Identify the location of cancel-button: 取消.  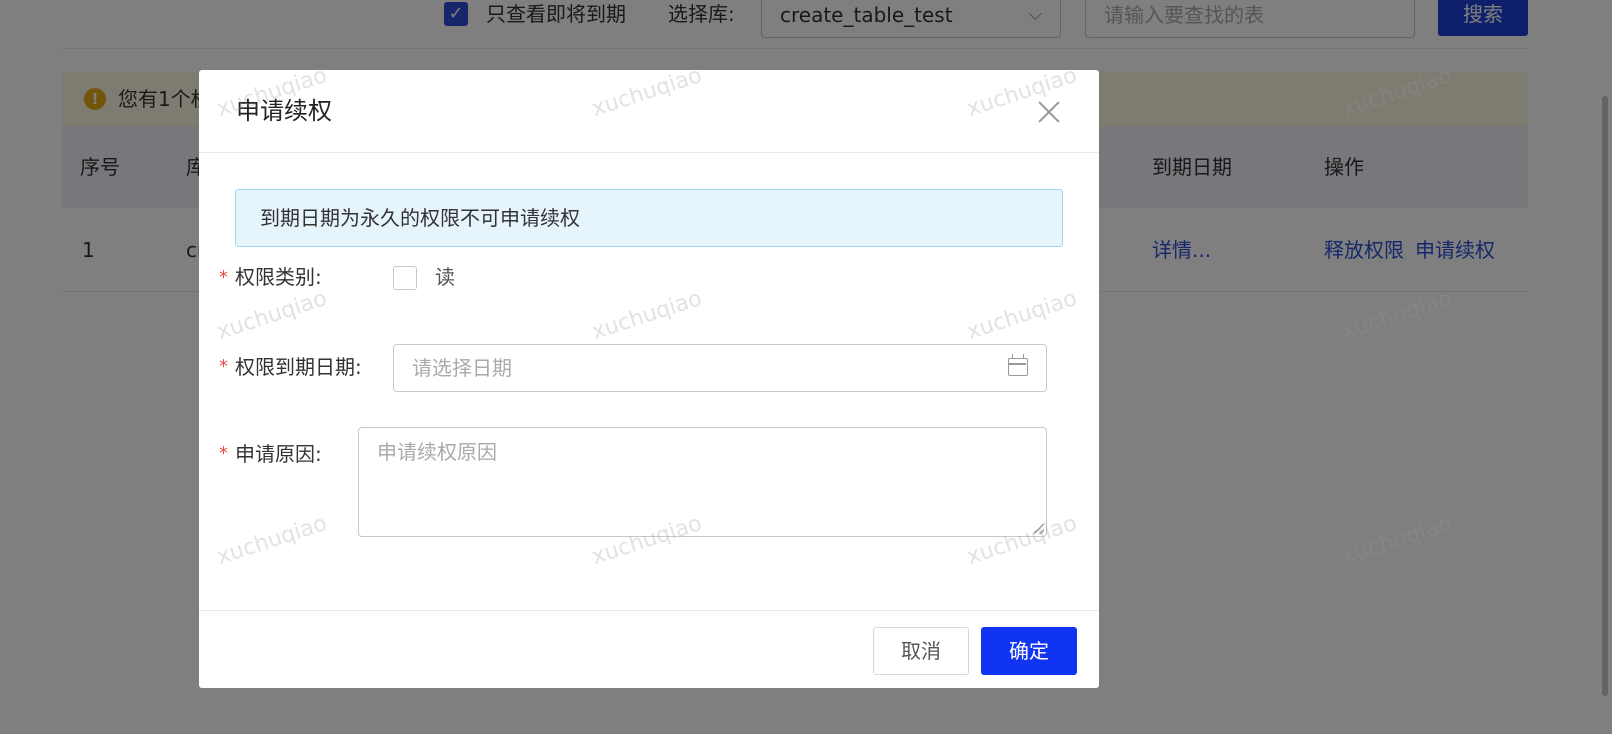
(921, 651).